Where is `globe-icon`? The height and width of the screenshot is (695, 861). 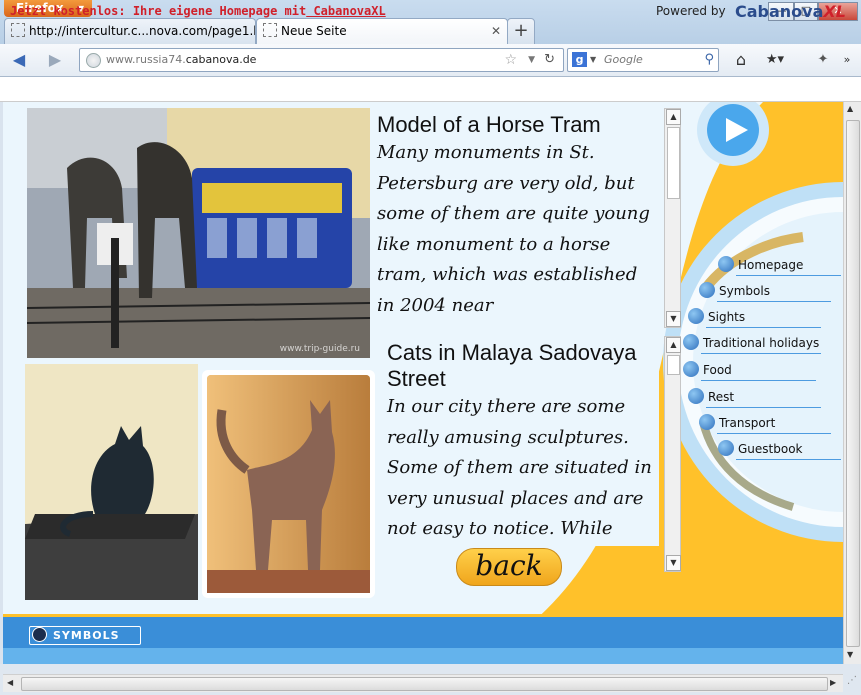 globe-icon is located at coordinates (93, 60).